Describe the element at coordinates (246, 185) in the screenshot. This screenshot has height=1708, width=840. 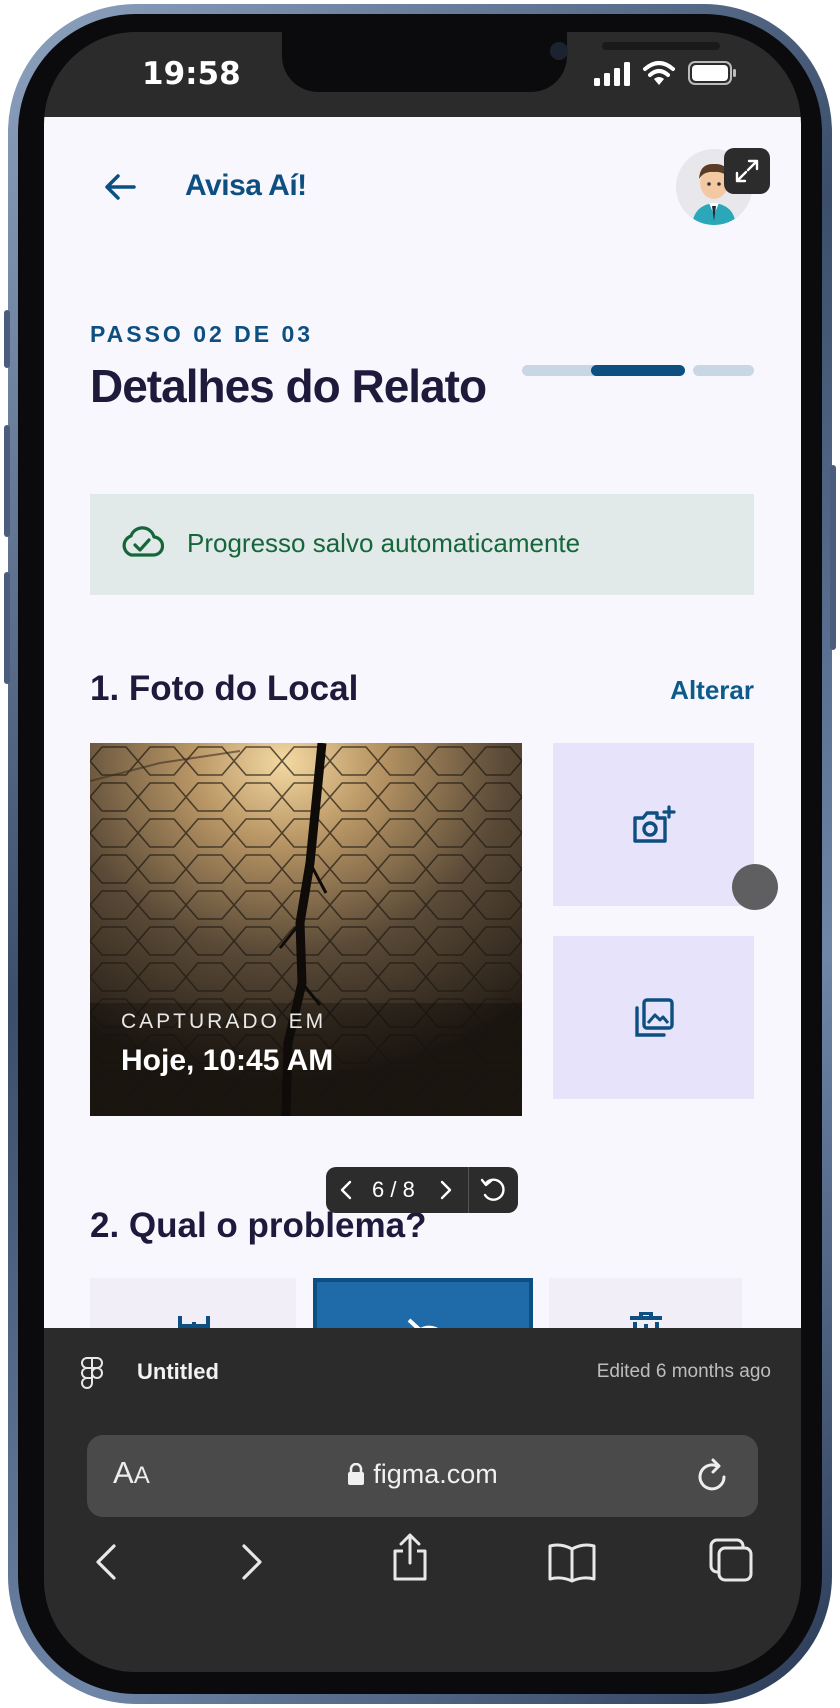
I see `app-title: Avisa Aí!` at that location.